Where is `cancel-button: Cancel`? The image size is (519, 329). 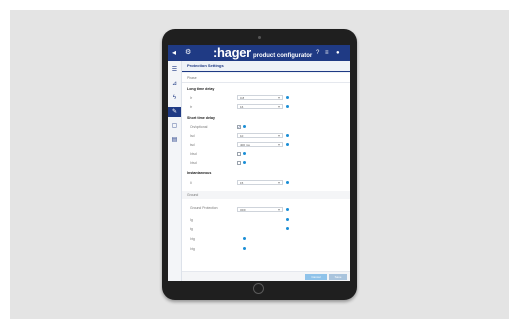 cancel-button: Cancel is located at coordinates (316, 277).